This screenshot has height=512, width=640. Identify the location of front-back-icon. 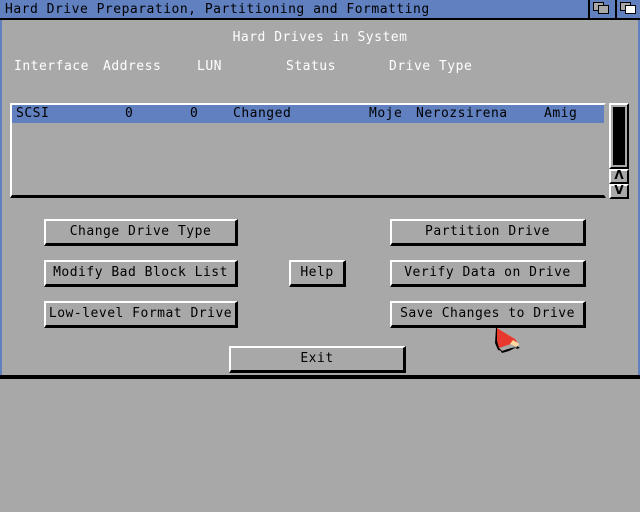
(627, 9).